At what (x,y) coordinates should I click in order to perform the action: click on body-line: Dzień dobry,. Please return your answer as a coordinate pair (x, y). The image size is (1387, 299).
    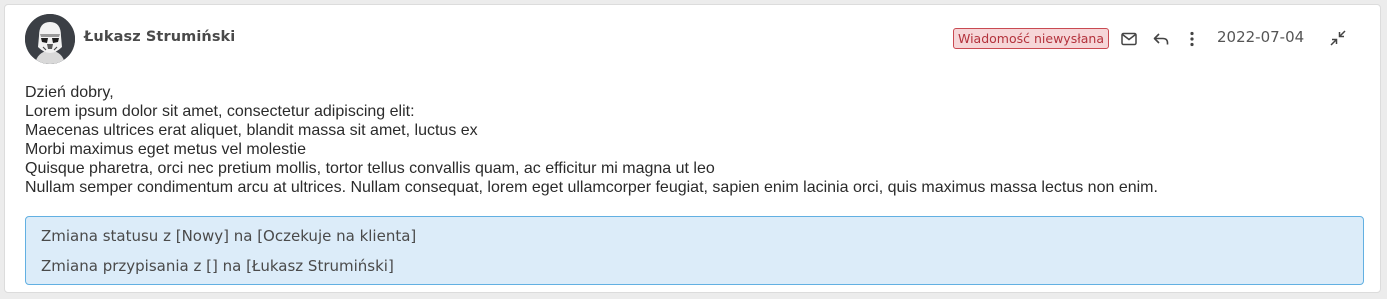
    Looking at the image, I should click on (69, 92).